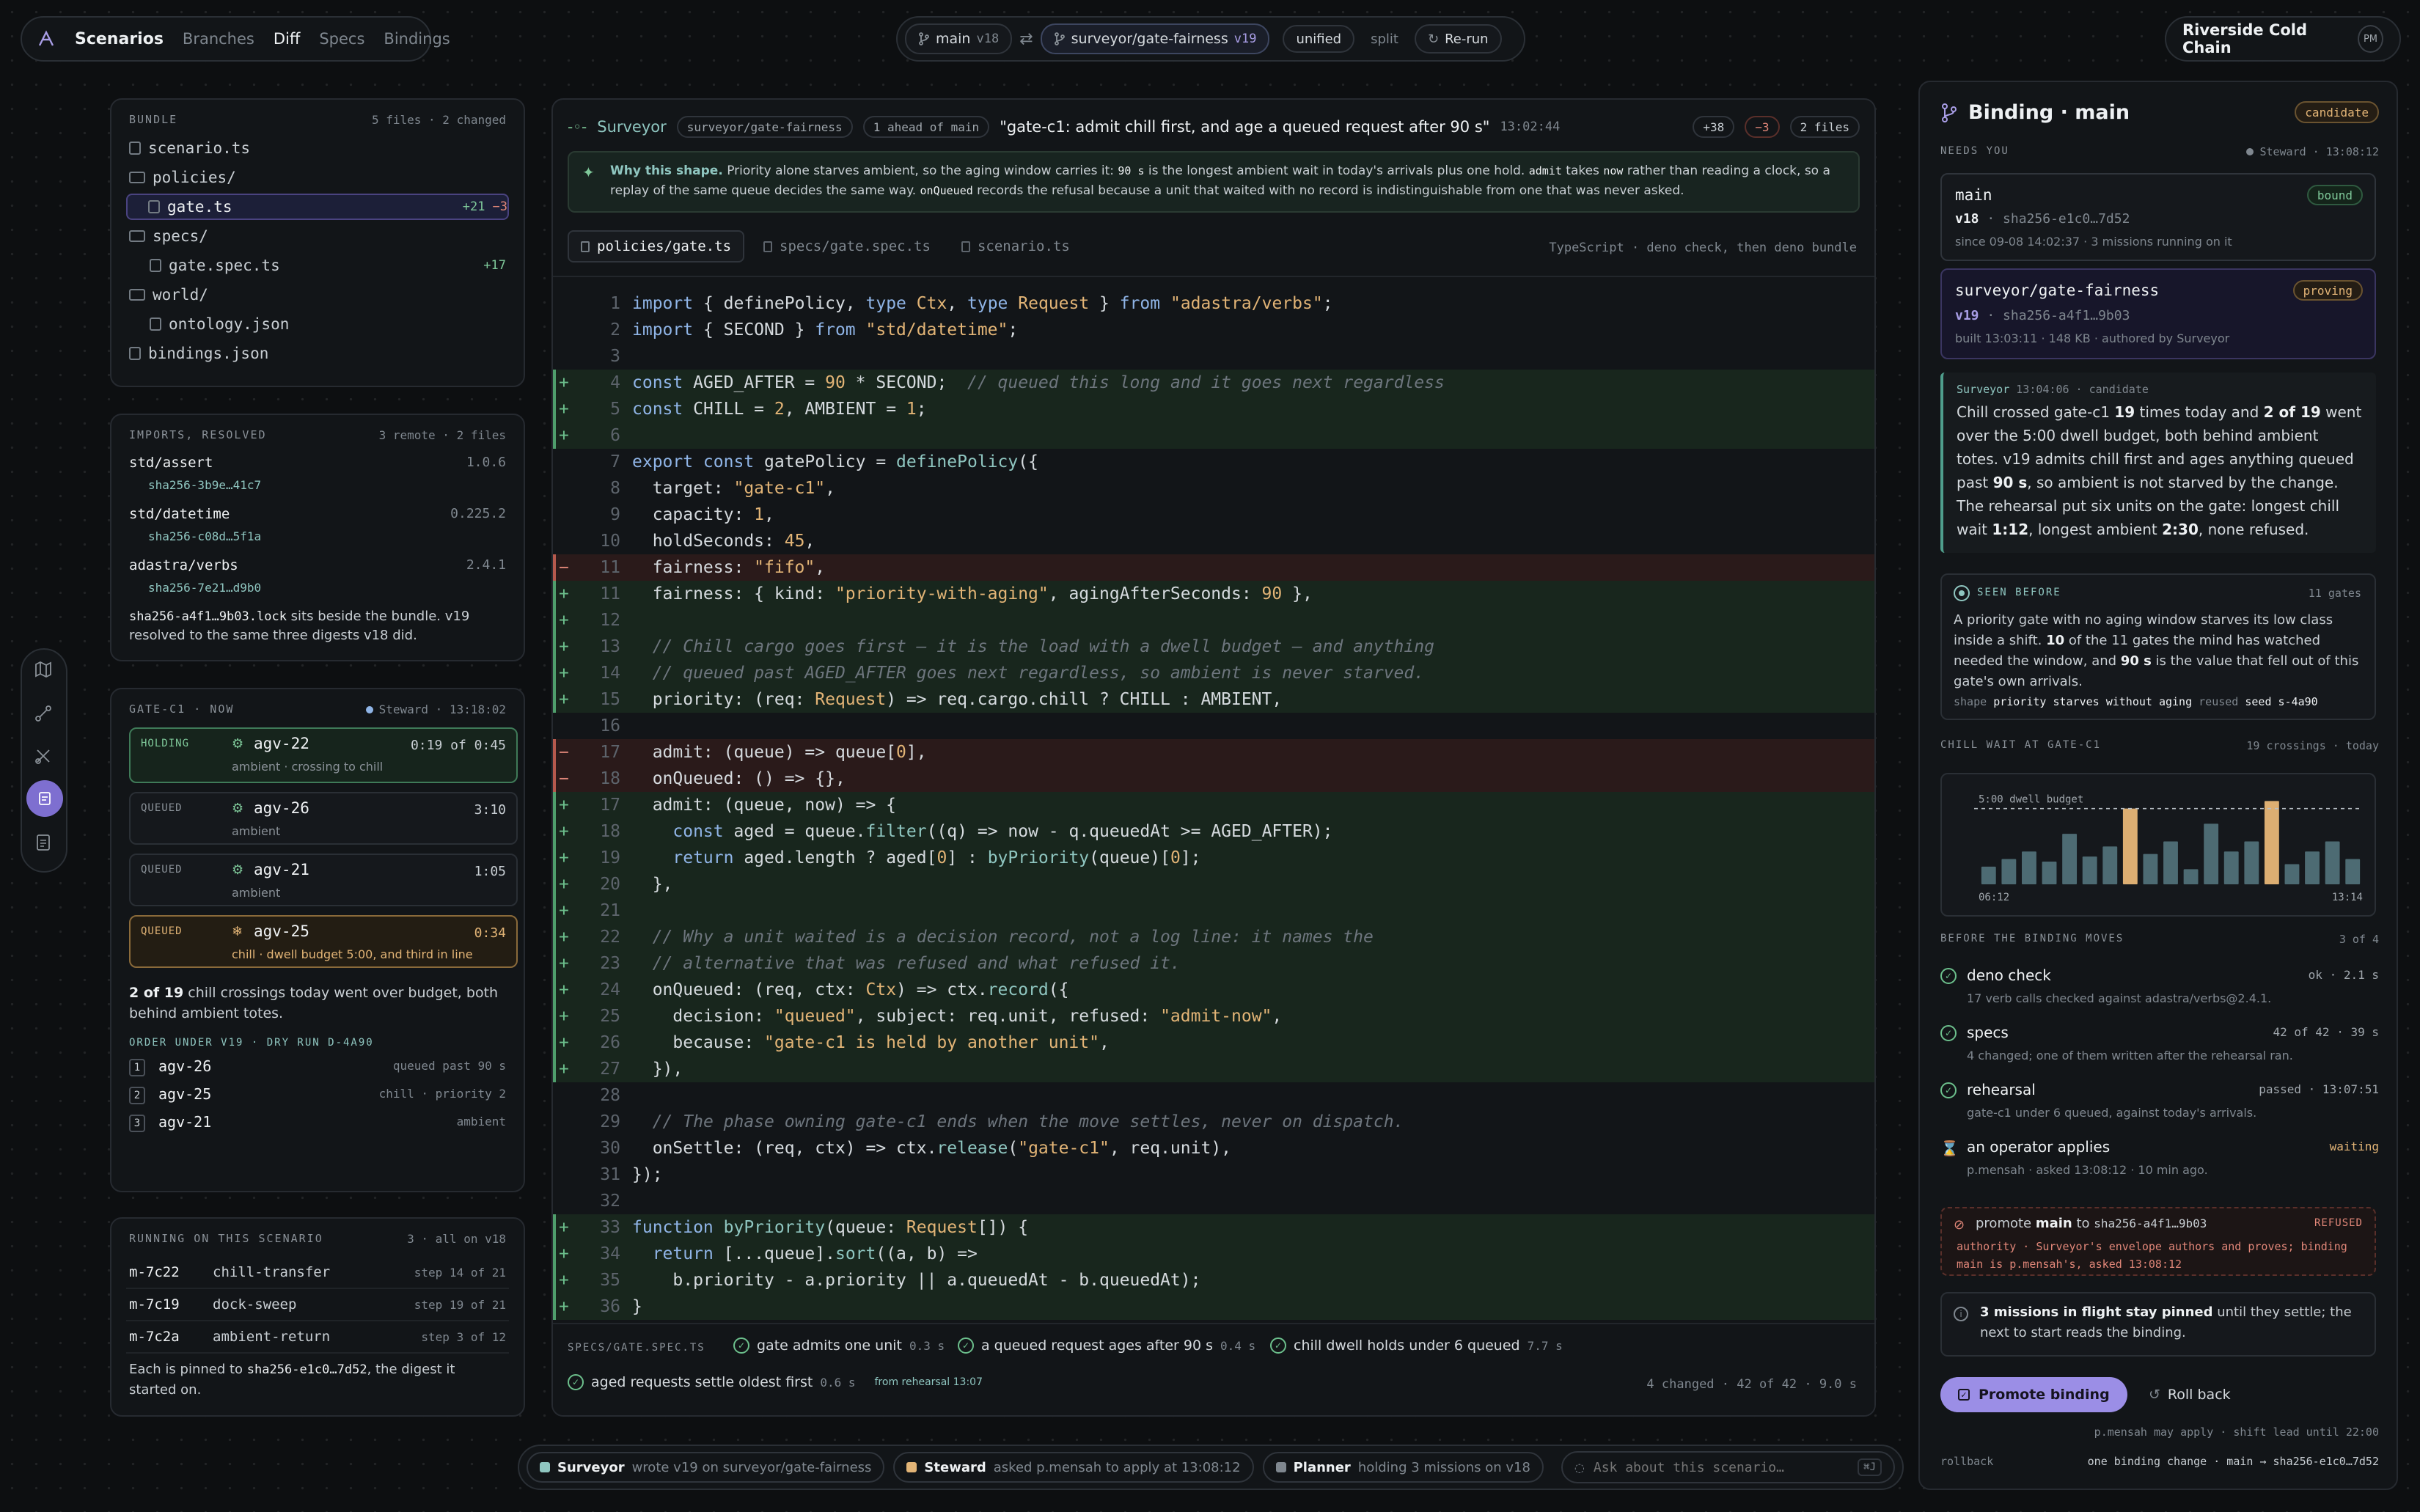 The height and width of the screenshot is (1512, 2420). Describe the element at coordinates (165, 743) in the screenshot. I see `queue-state: HOLDING` at that location.